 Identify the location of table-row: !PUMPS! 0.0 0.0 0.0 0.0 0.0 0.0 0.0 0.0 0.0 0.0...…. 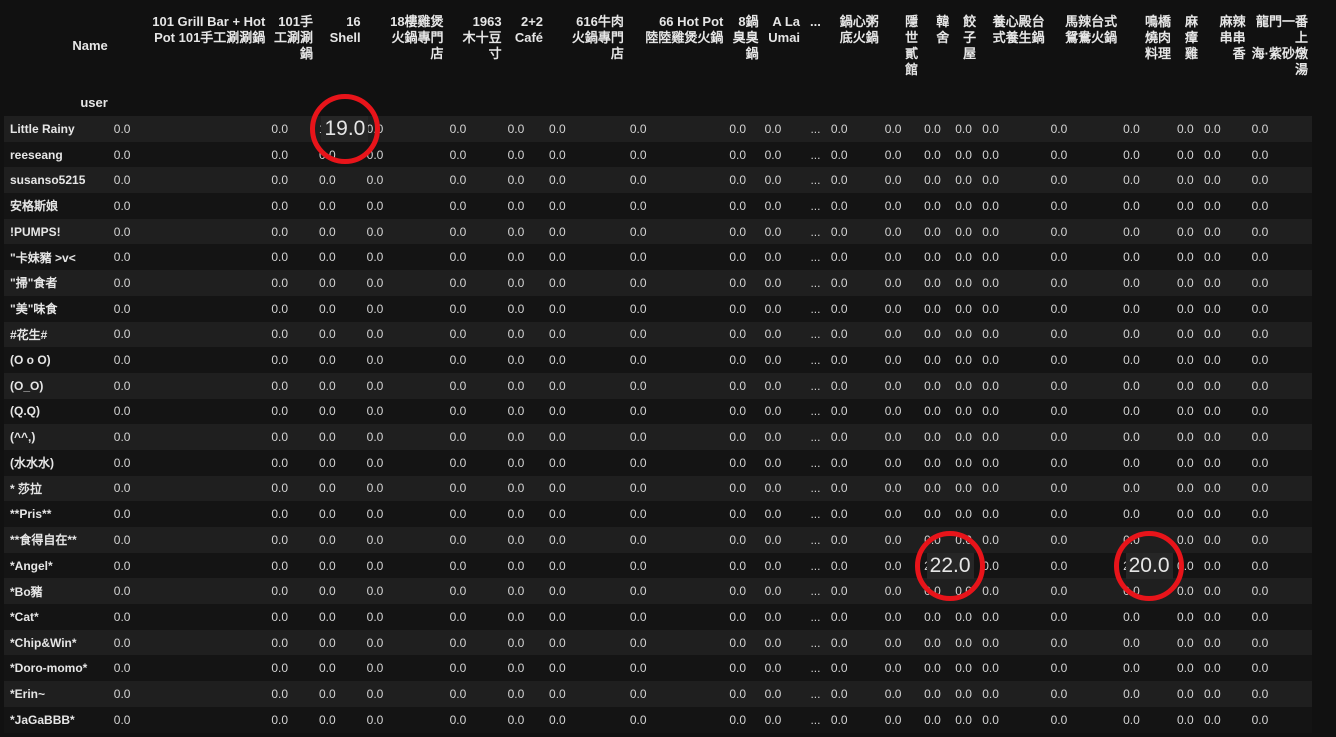
(658, 231).